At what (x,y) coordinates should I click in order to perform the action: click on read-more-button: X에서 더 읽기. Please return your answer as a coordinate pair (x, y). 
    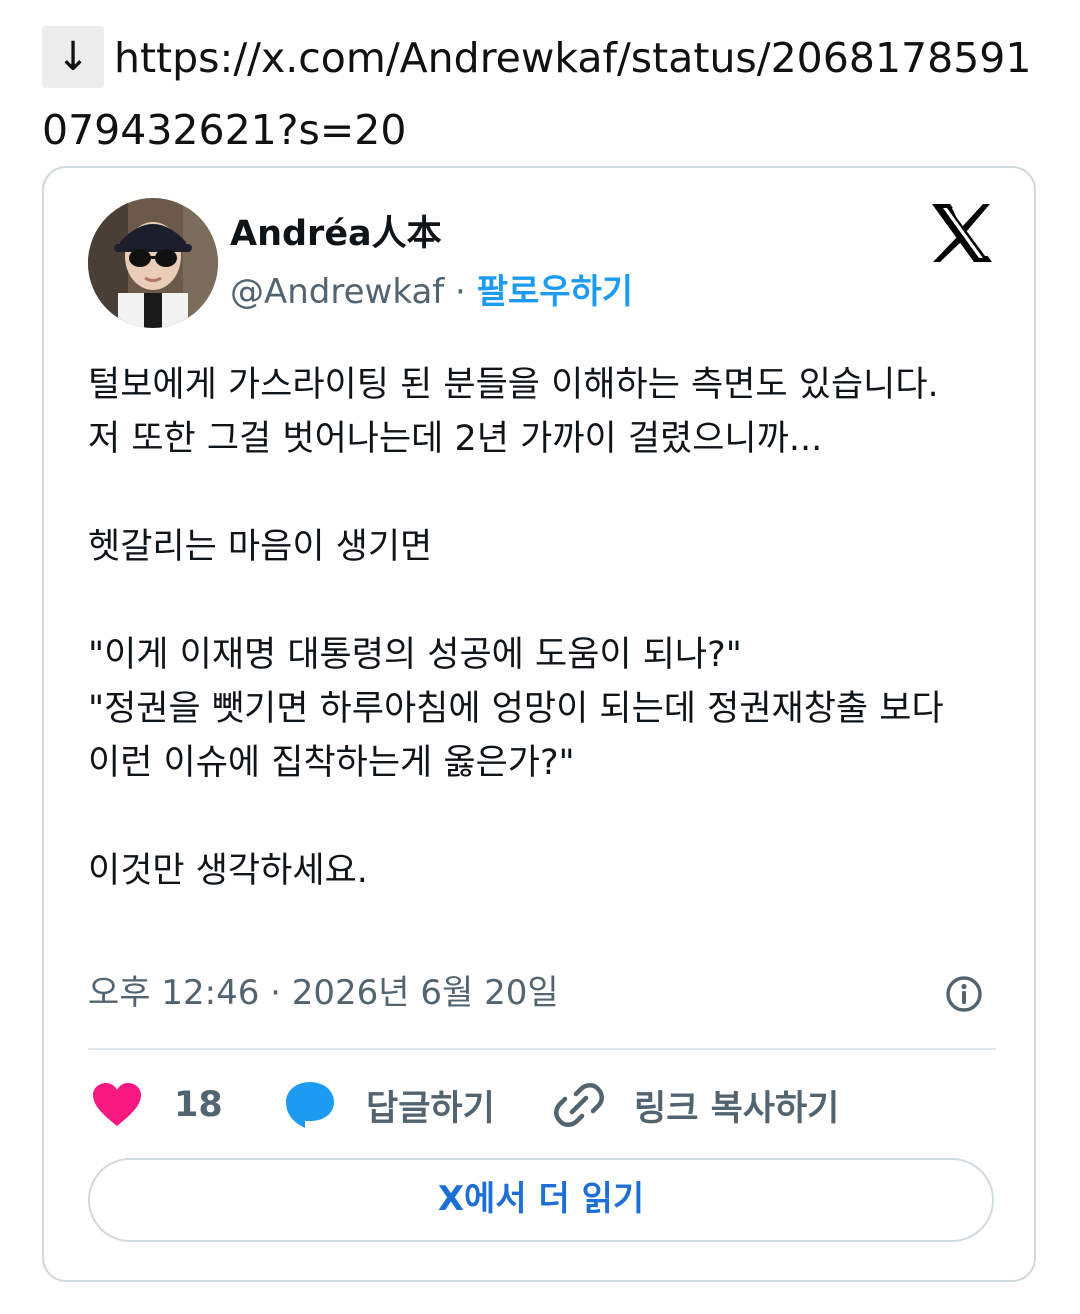
    Looking at the image, I should click on (541, 1200).